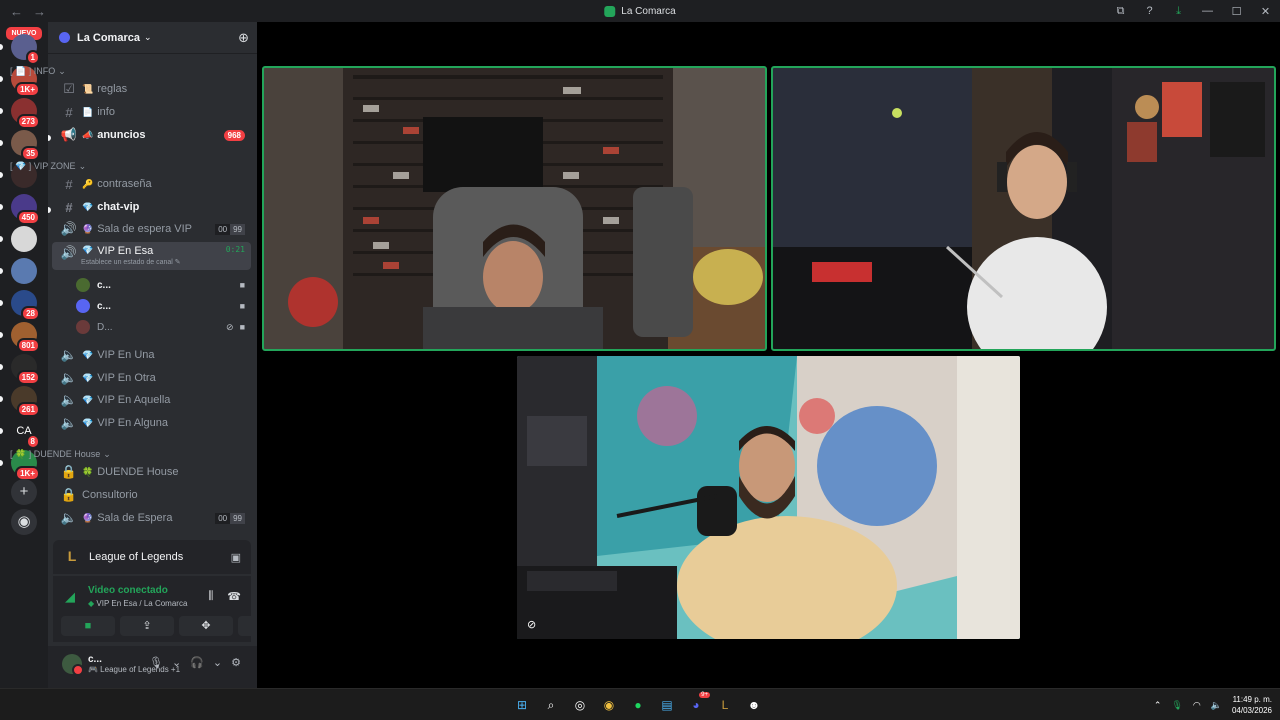  I want to click on activity-panel: L League of Legends ▣, so click(152, 557).